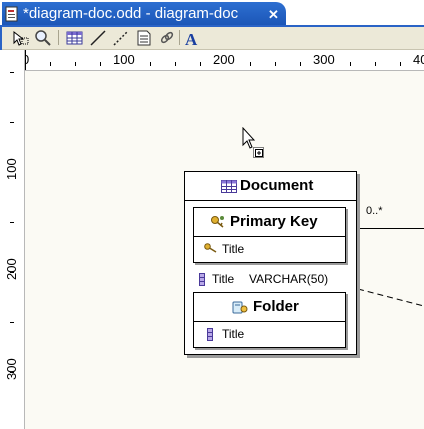 The width and height of the screenshot is (424, 429). Describe the element at coordinates (217, 222) in the screenshot. I see `primary-key-icon` at that location.